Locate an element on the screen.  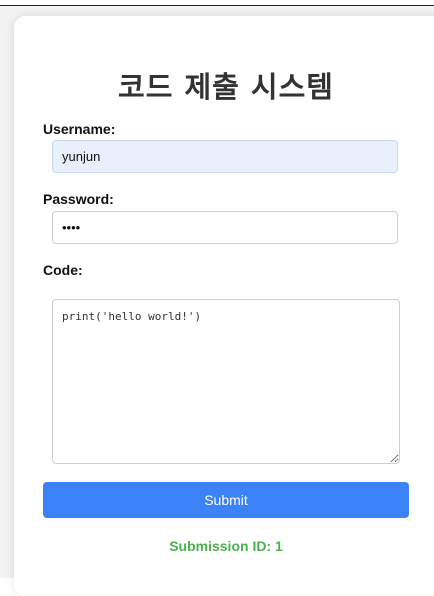
password-input is located at coordinates (225, 227).